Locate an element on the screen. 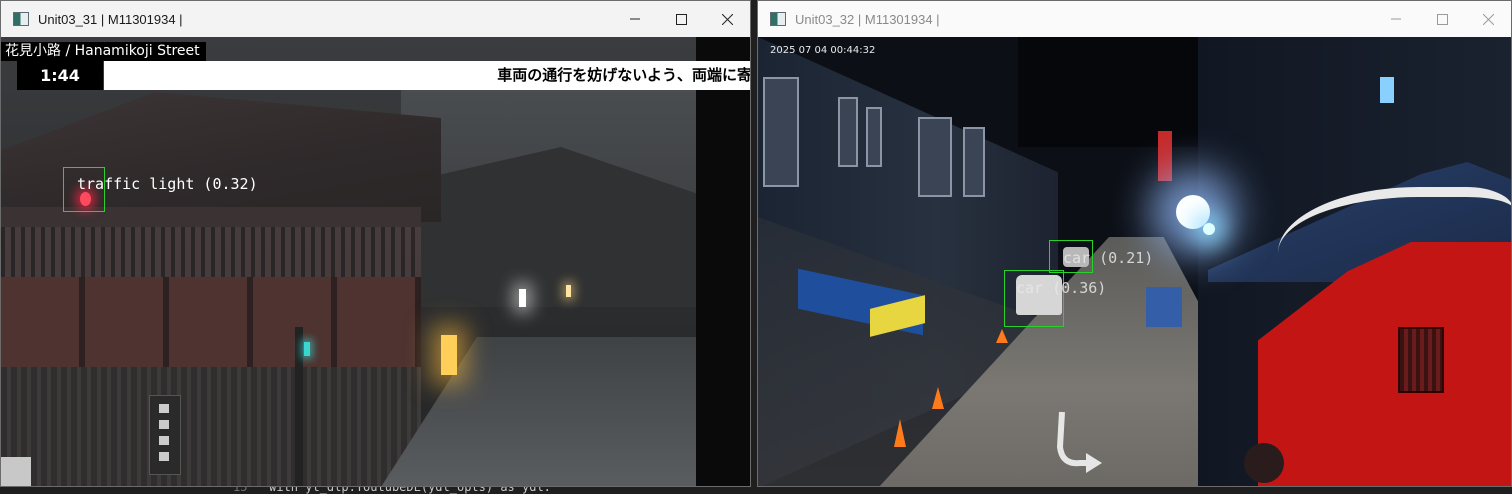 The width and height of the screenshot is (1512, 494). wooden-wall is located at coordinates (211, 322).